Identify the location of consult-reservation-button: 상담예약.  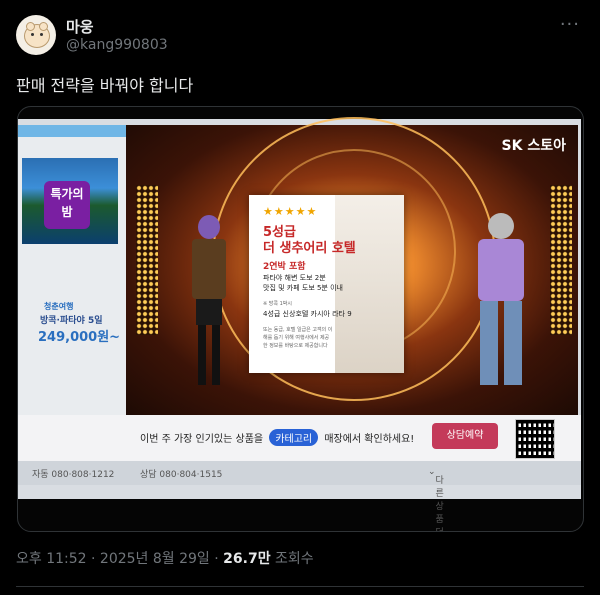
(465, 436).